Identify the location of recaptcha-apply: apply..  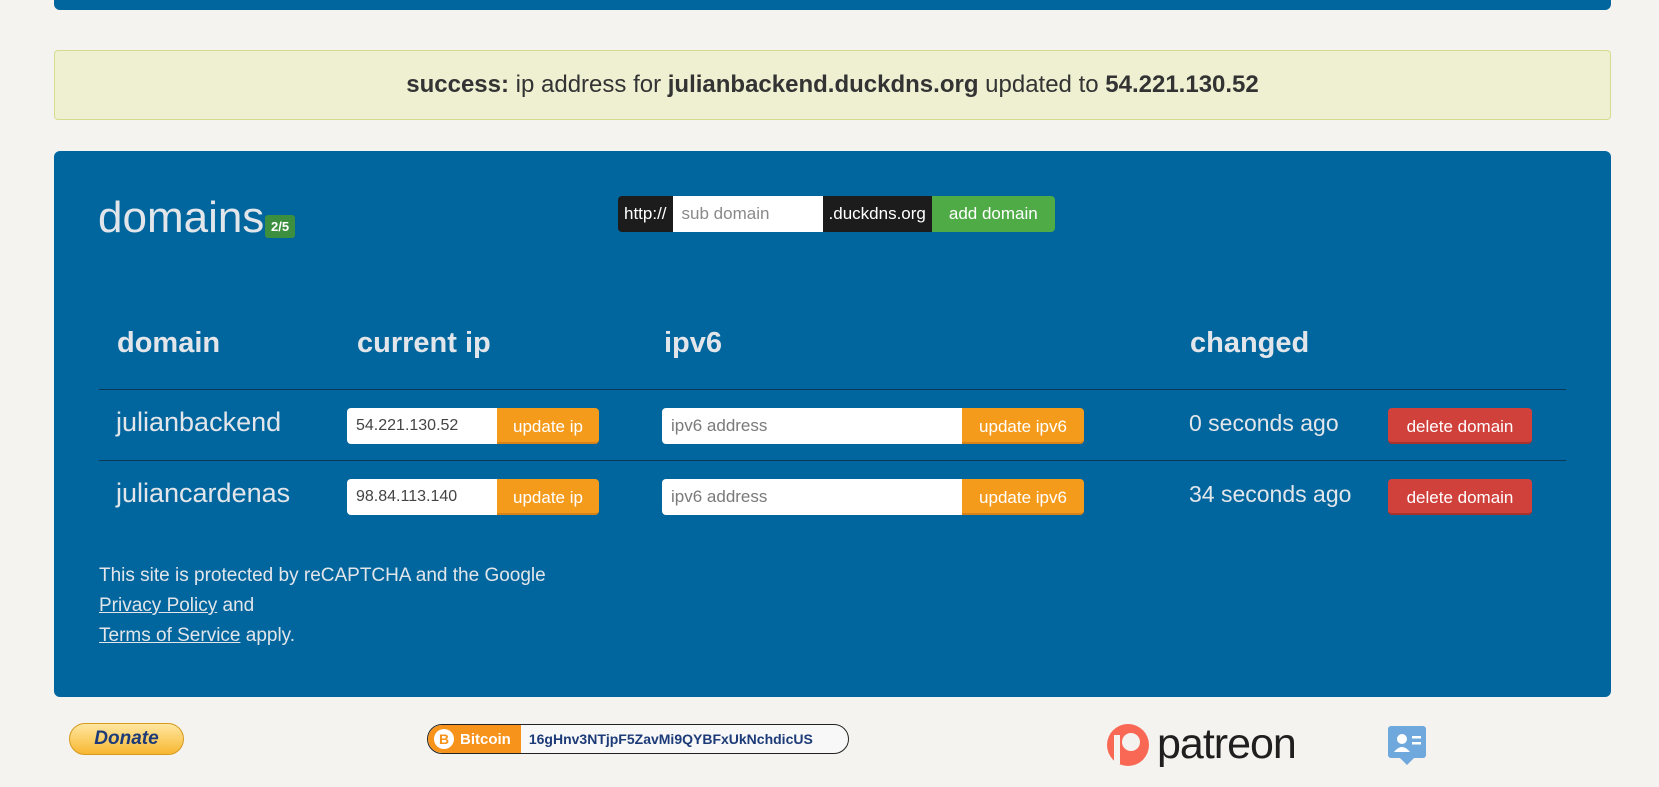
(268, 635).